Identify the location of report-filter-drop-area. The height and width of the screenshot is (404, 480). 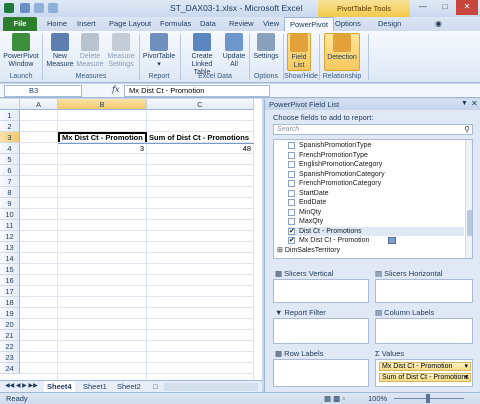
(321, 331).